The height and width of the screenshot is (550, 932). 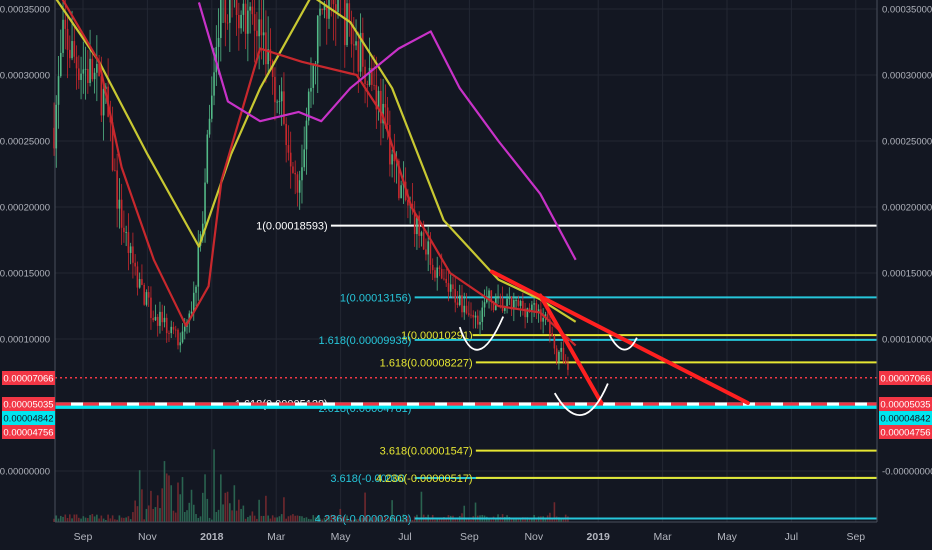 What do you see at coordinates (907, 340) in the screenshot?
I see `y-tick-label-right: 0.00010000` at bounding box center [907, 340].